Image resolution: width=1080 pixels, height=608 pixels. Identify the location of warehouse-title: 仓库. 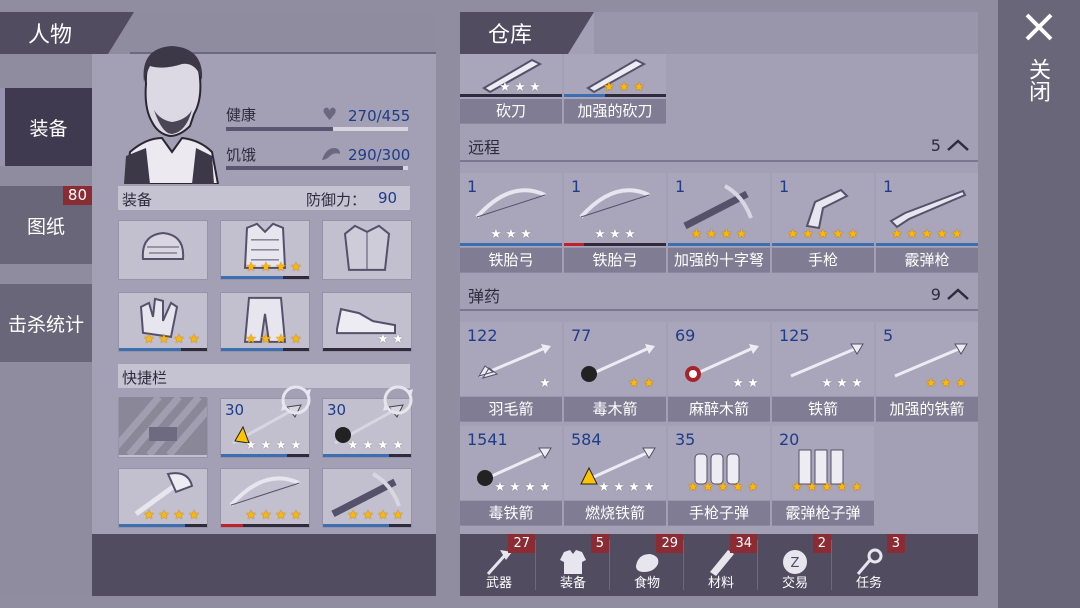
(510, 35).